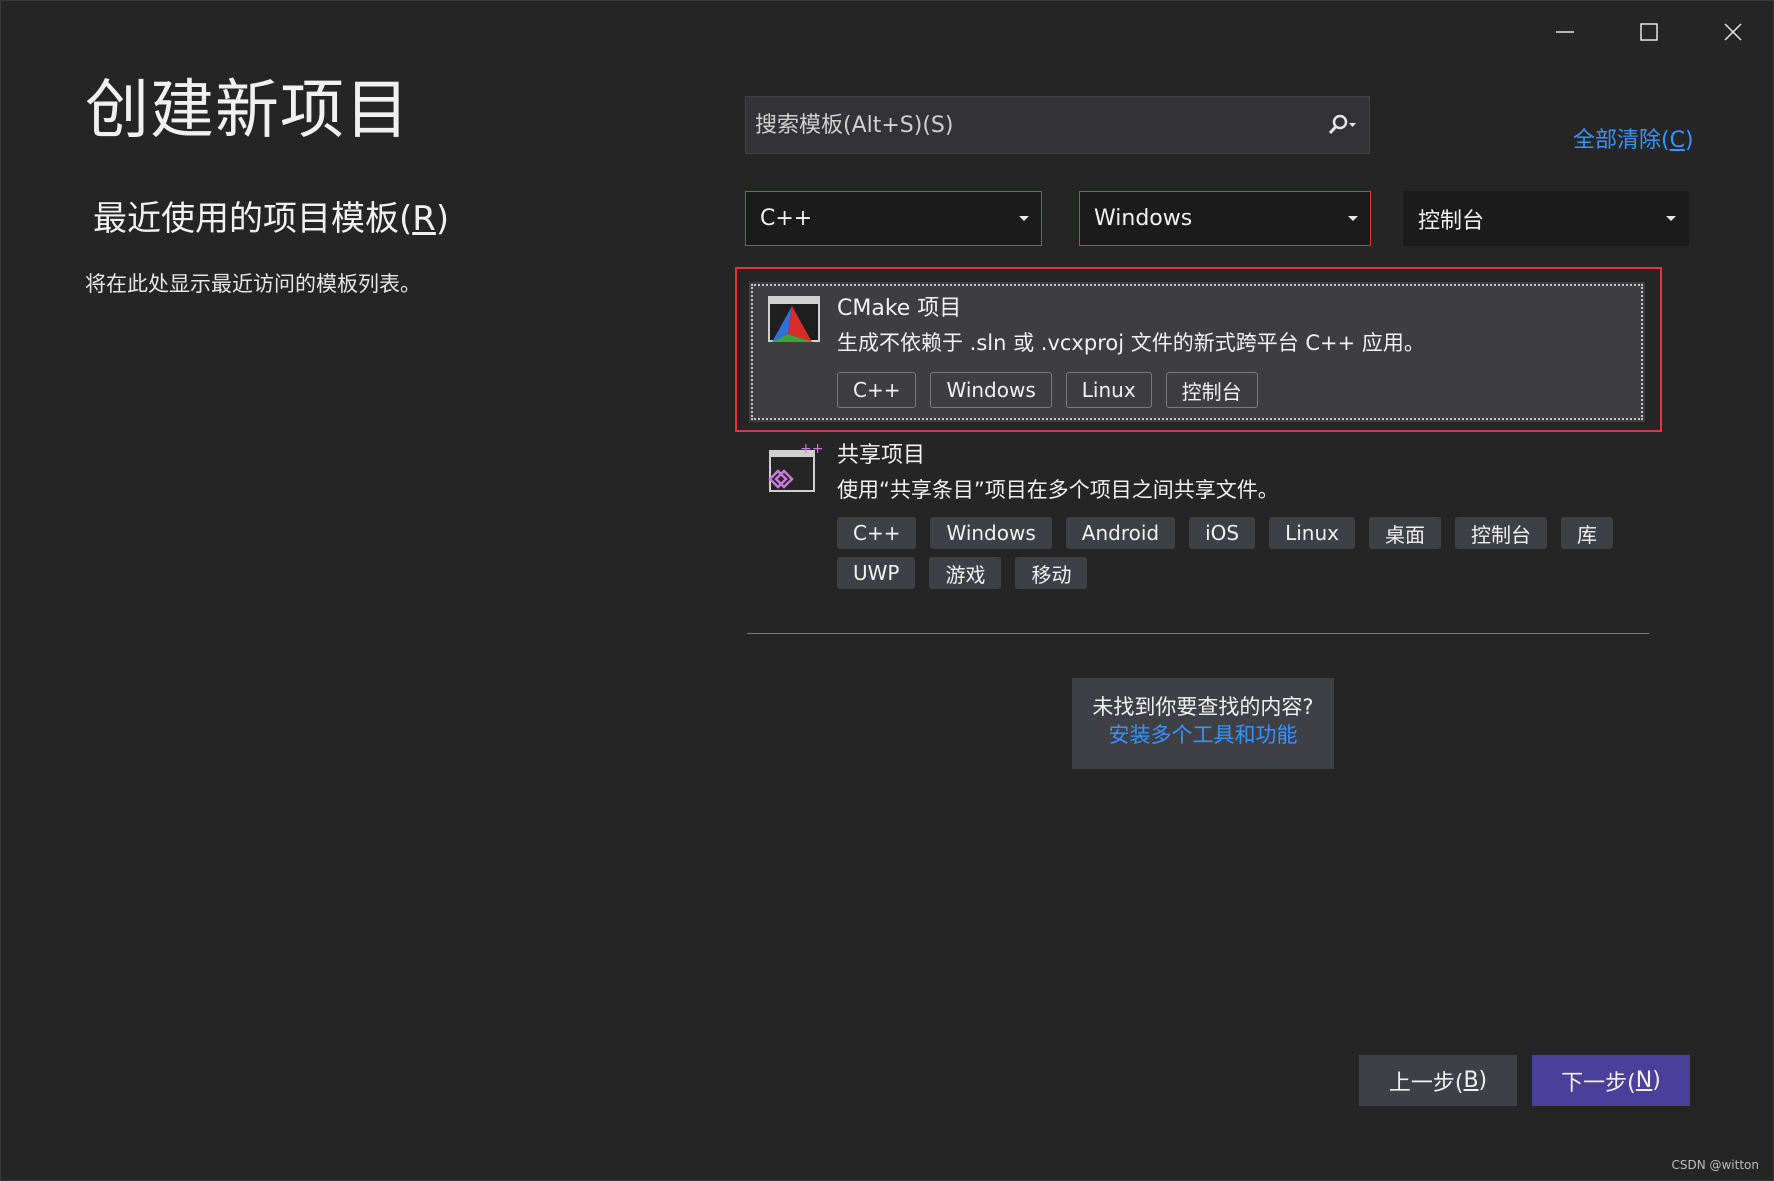 The image size is (1774, 1181). I want to click on search-input, so click(1030, 125).